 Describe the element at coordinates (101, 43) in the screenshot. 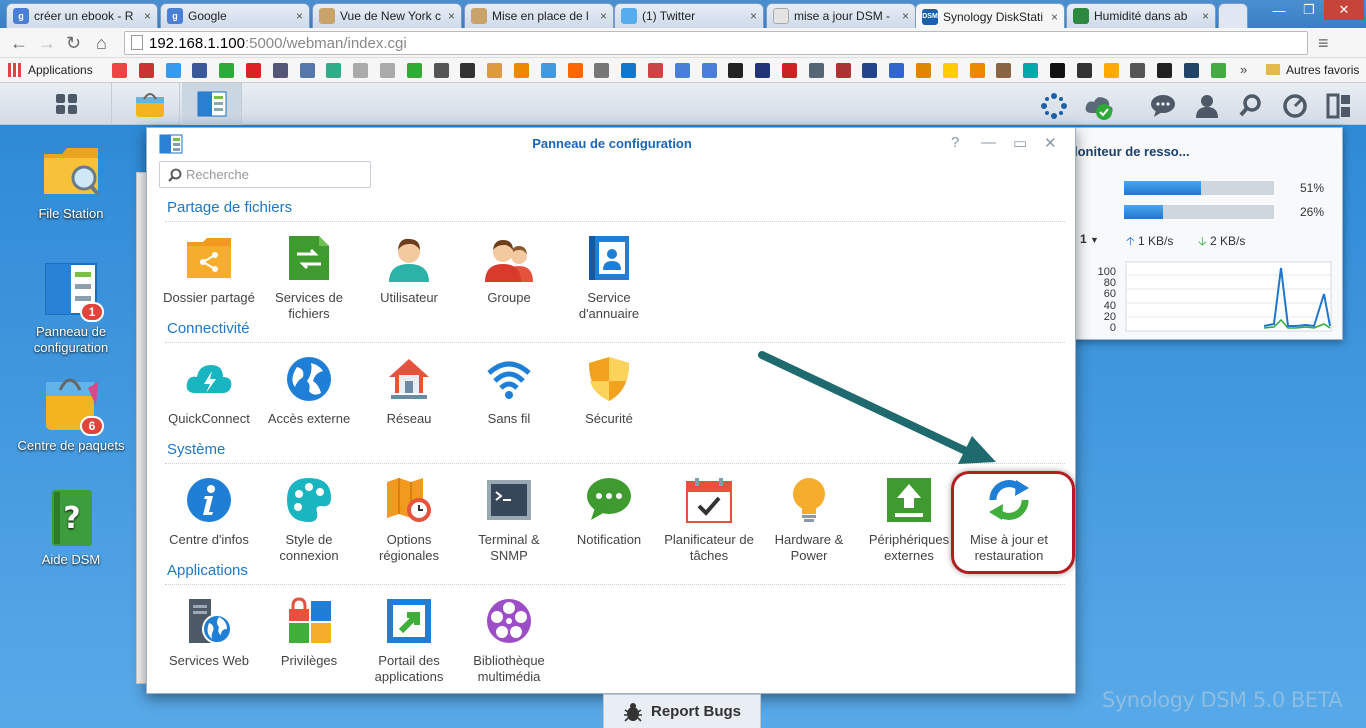

I see `home-icon: ⌂` at that location.